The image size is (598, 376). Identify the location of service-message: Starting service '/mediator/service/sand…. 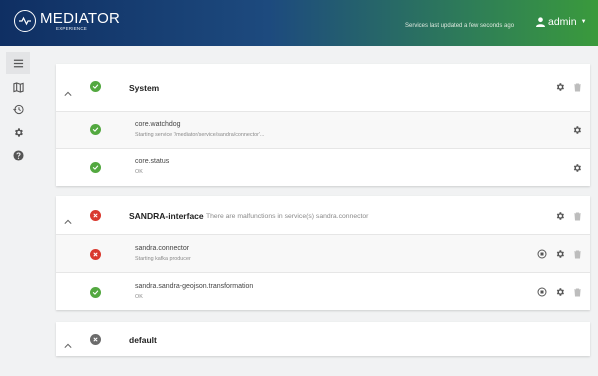
(200, 135).